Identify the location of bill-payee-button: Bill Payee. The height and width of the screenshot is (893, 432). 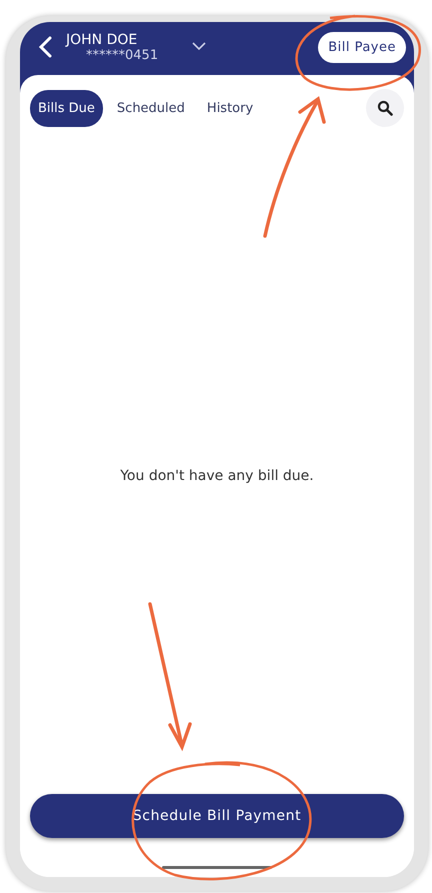
(362, 47).